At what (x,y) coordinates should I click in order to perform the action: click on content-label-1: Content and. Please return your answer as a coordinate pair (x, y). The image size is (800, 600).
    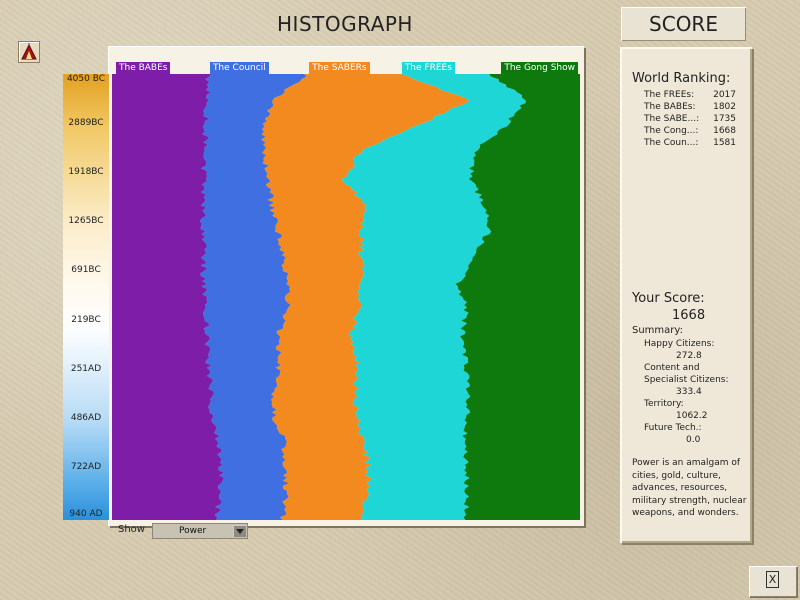
    Looking at the image, I should click on (672, 368).